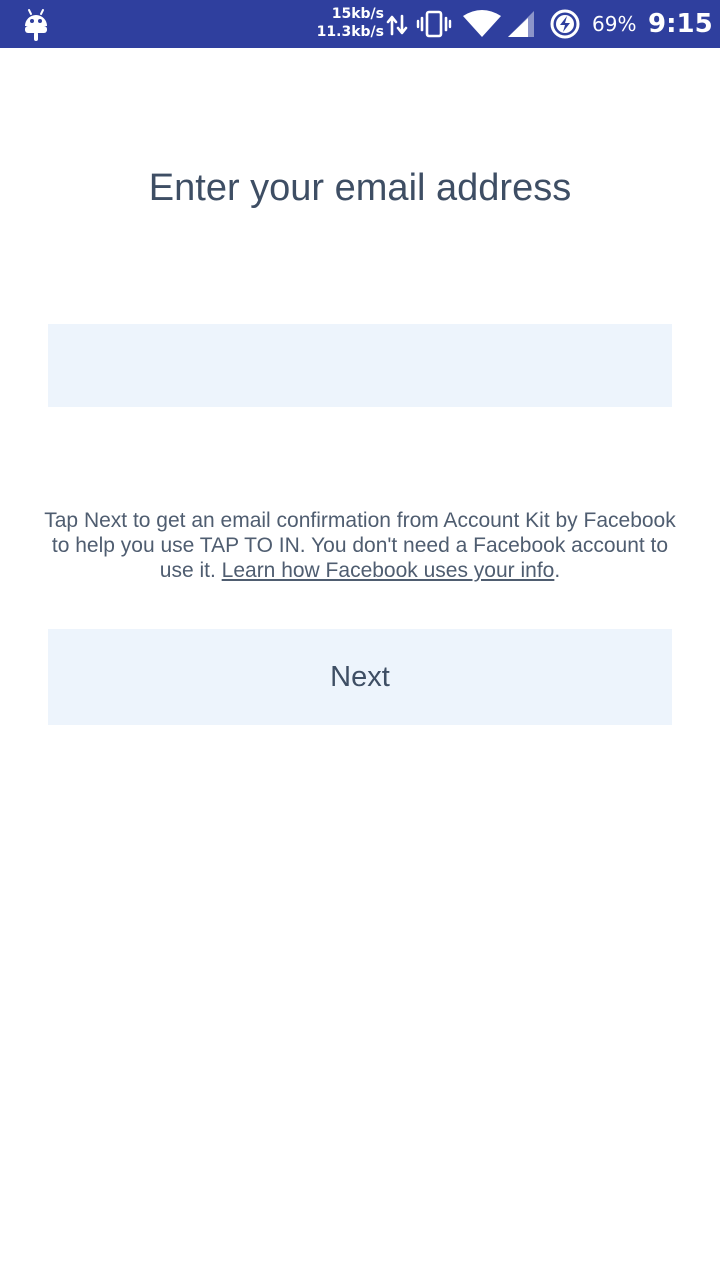  I want to click on download-speed: 15kb/s, so click(357, 14).